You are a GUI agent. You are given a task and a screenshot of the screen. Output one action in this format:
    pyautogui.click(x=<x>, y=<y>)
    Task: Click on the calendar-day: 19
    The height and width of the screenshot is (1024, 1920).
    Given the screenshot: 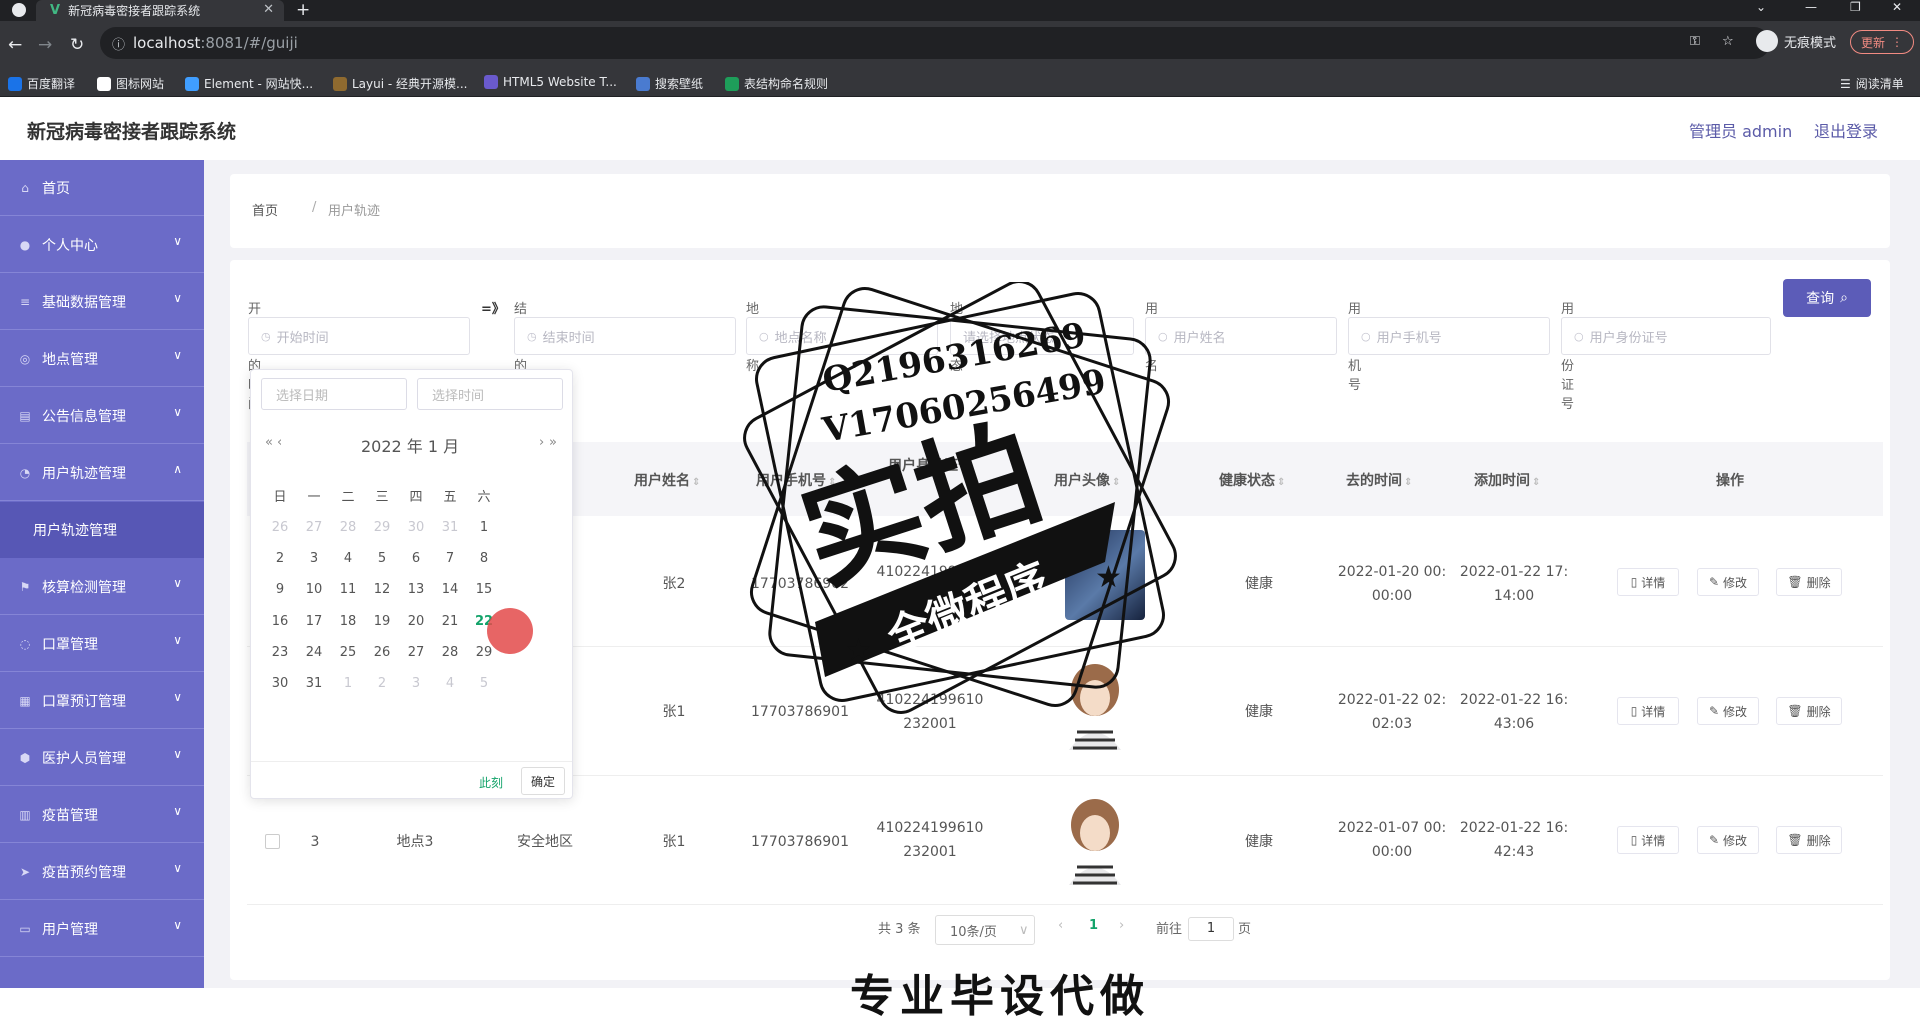 What is the action you would take?
    pyautogui.click(x=382, y=621)
    